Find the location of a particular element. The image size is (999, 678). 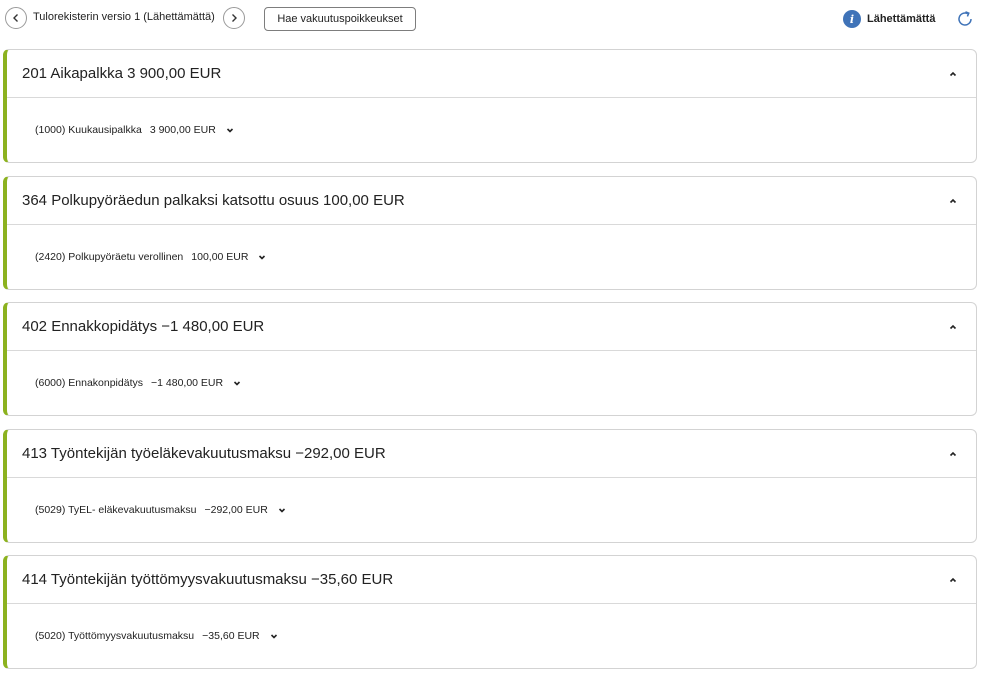

status-indicator: i Lähettämättä is located at coordinates (889, 19).